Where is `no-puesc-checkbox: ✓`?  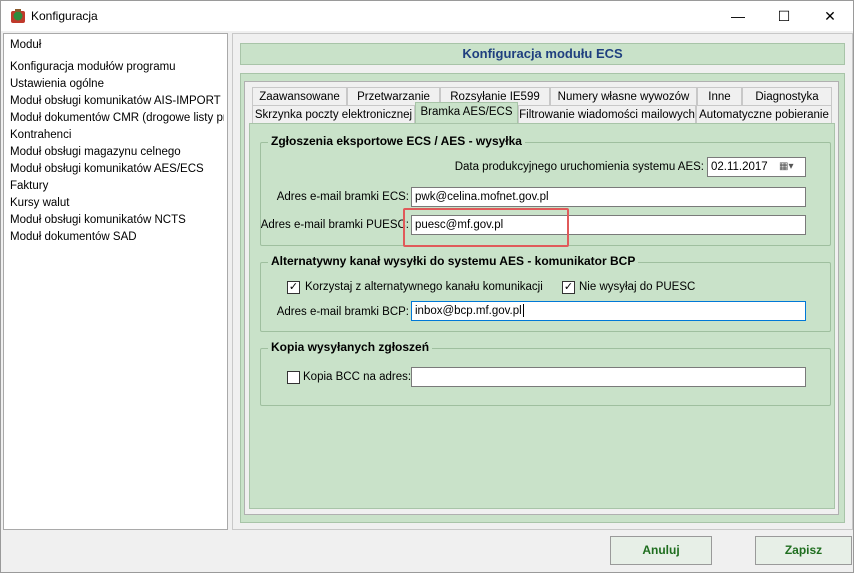
no-puesc-checkbox: ✓ is located at coordinates (568, 287).